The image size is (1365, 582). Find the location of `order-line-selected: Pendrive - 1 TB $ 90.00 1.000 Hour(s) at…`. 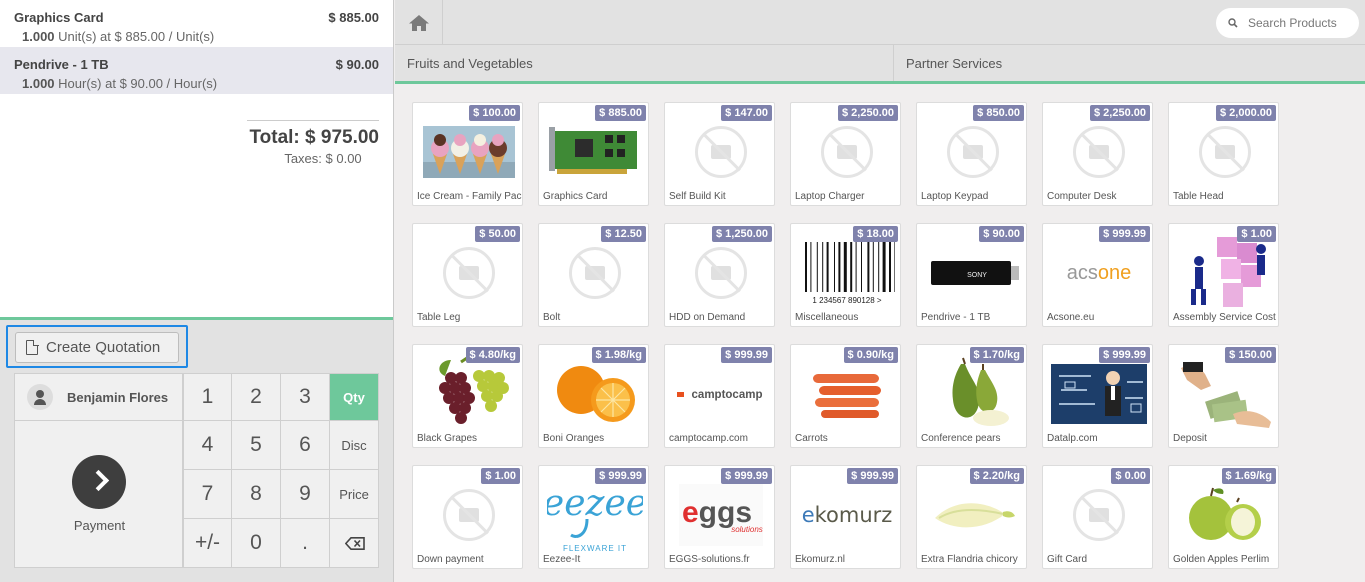

order-line-selected: Pendrive - 1 TB $ 90.00 1.000 Hour(s) at… is located at coordinates (196, 70).